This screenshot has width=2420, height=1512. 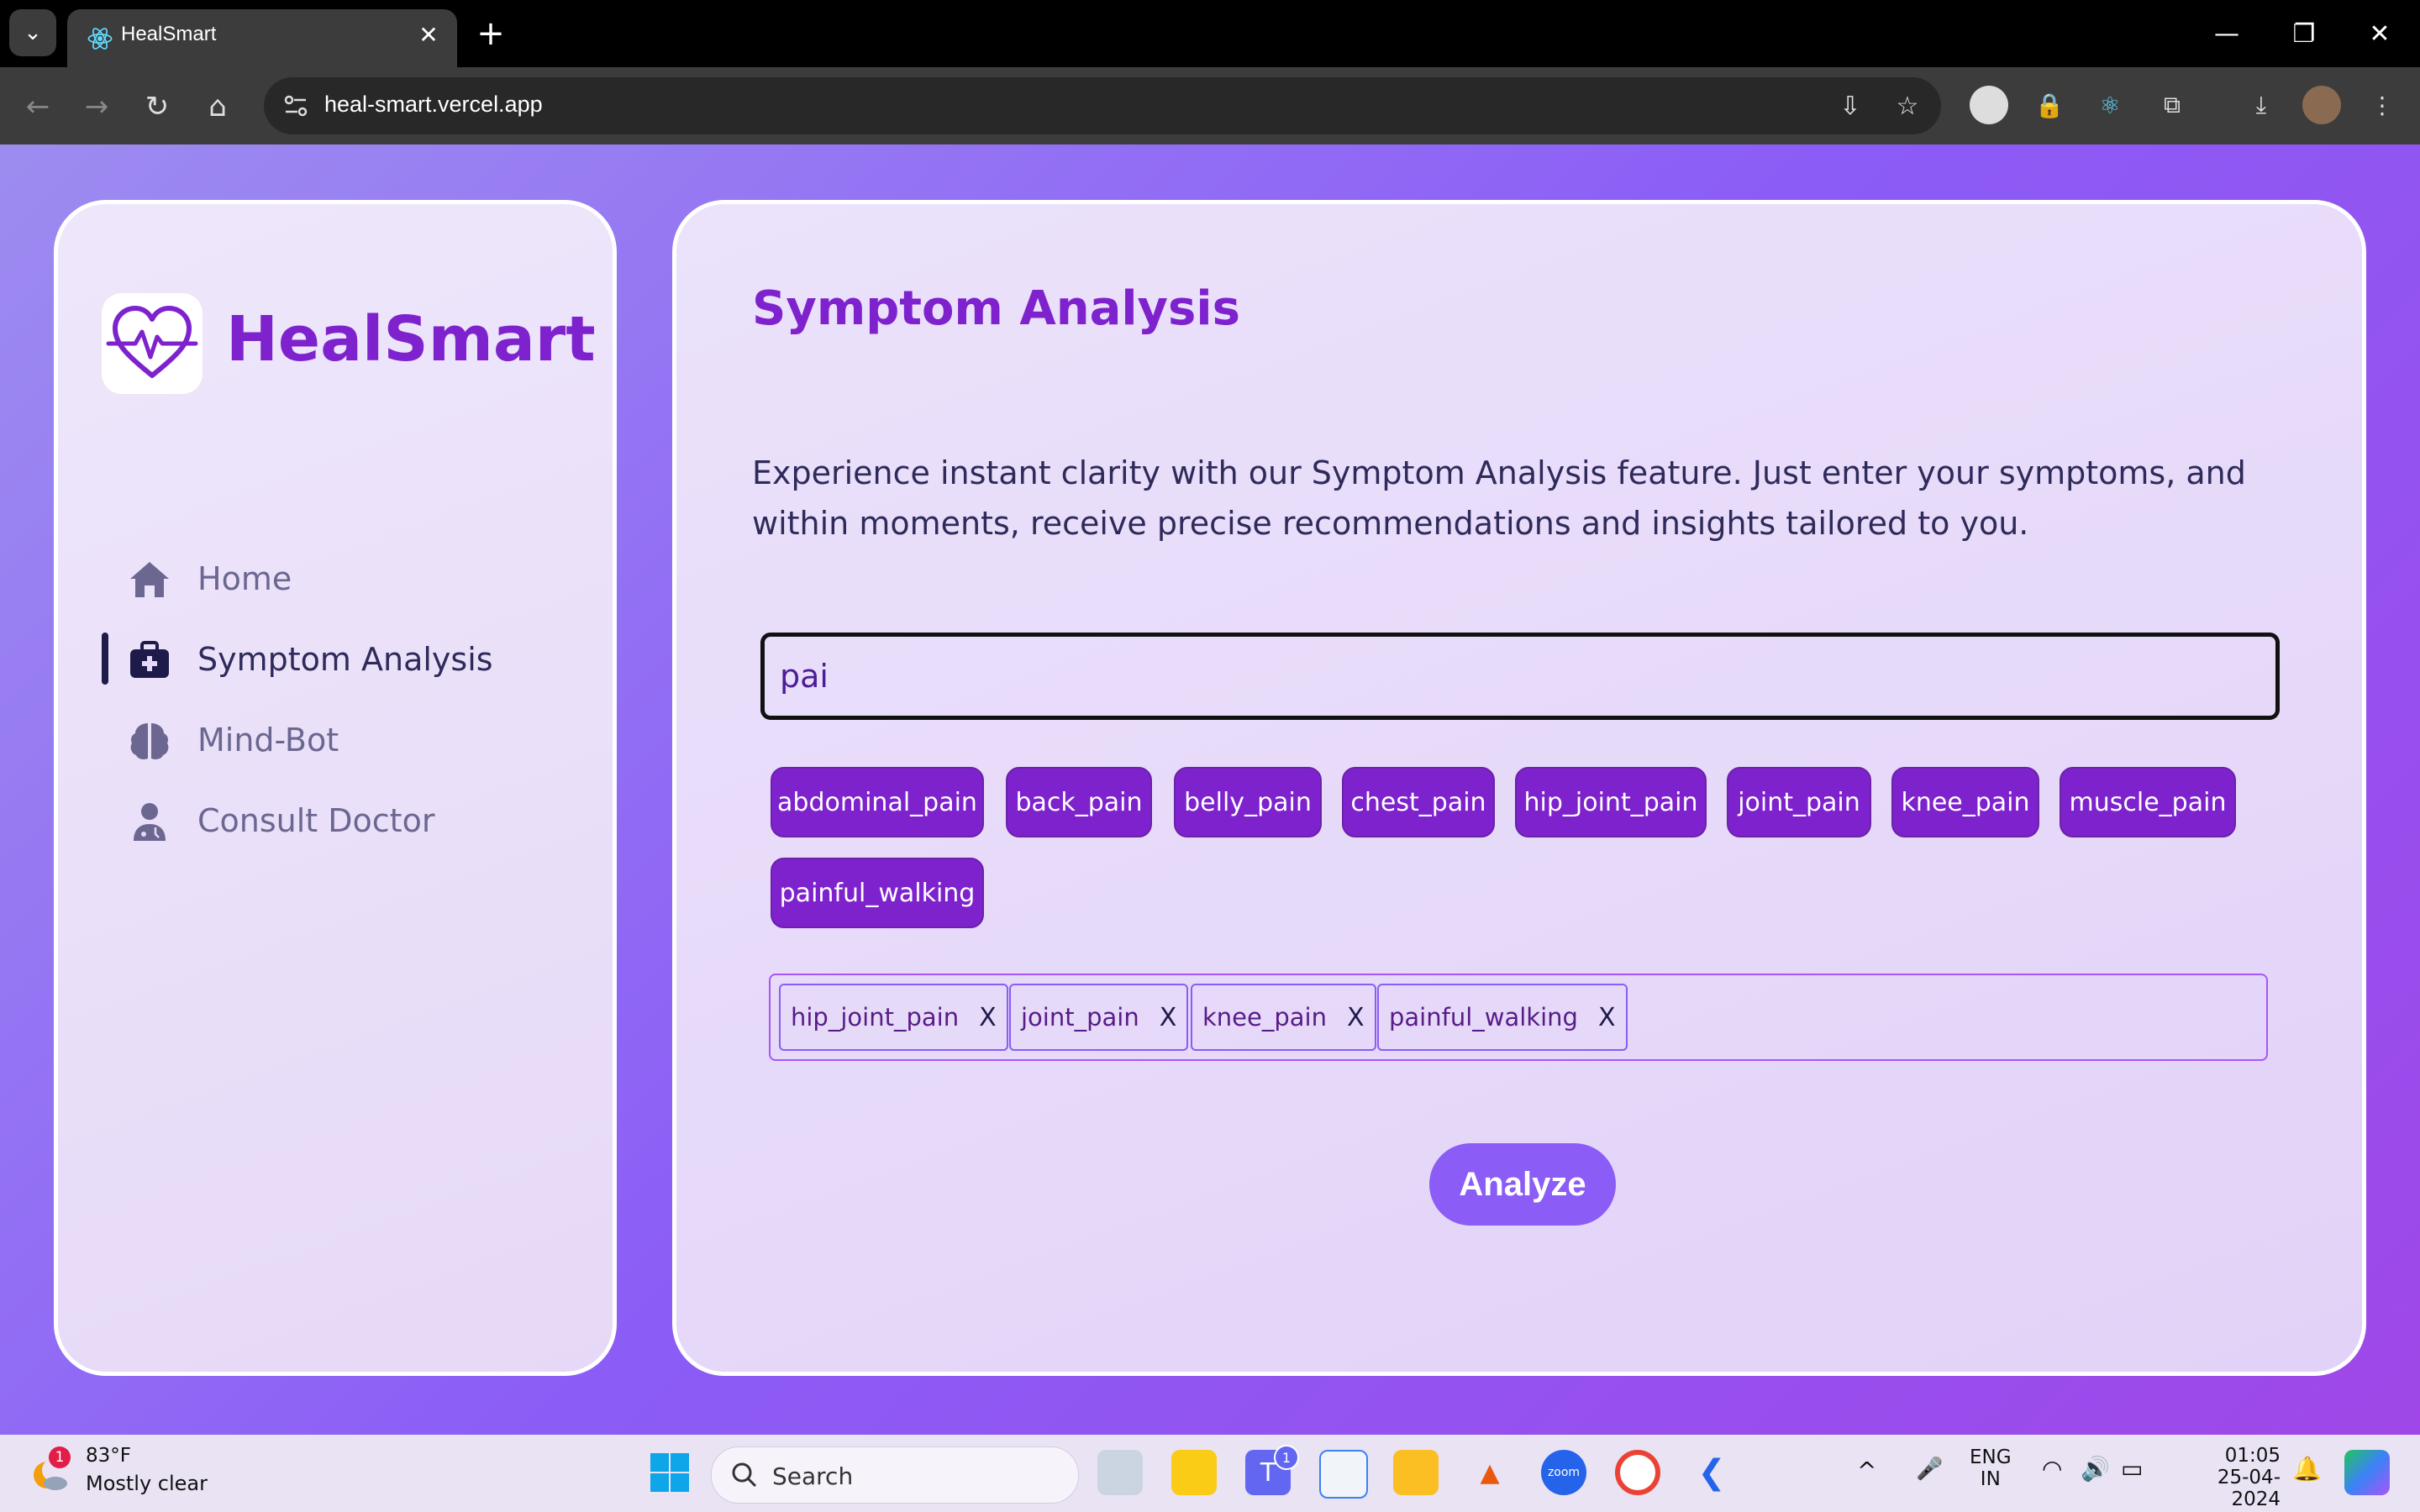 I want to click on home-browser-icon: ⌂, so click(x=218, y=107).